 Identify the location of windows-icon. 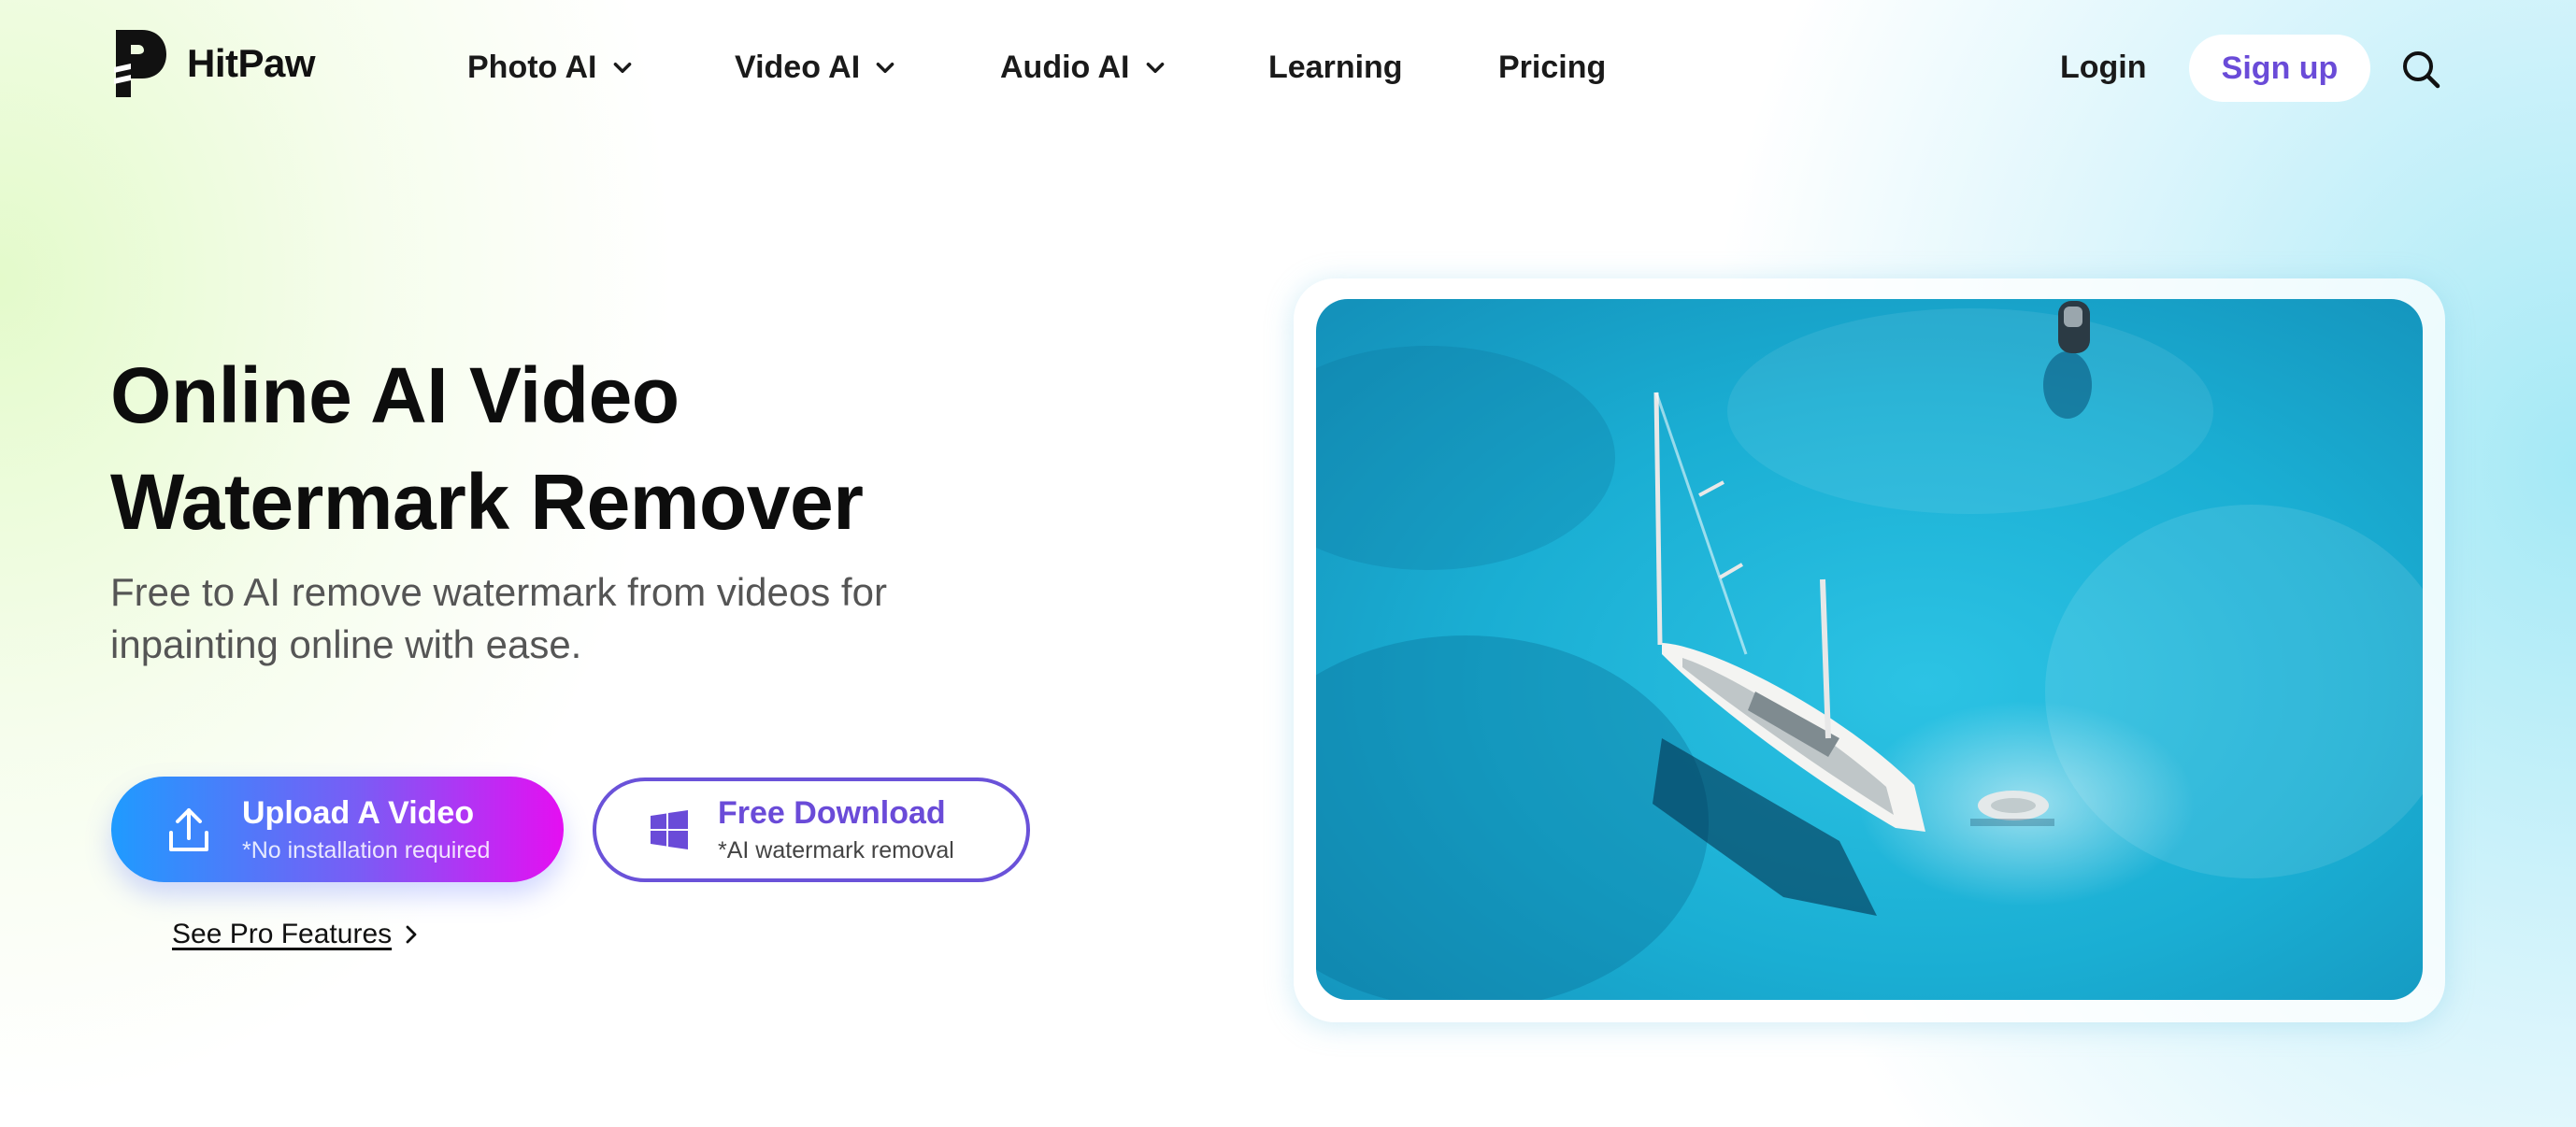
(669, 829).